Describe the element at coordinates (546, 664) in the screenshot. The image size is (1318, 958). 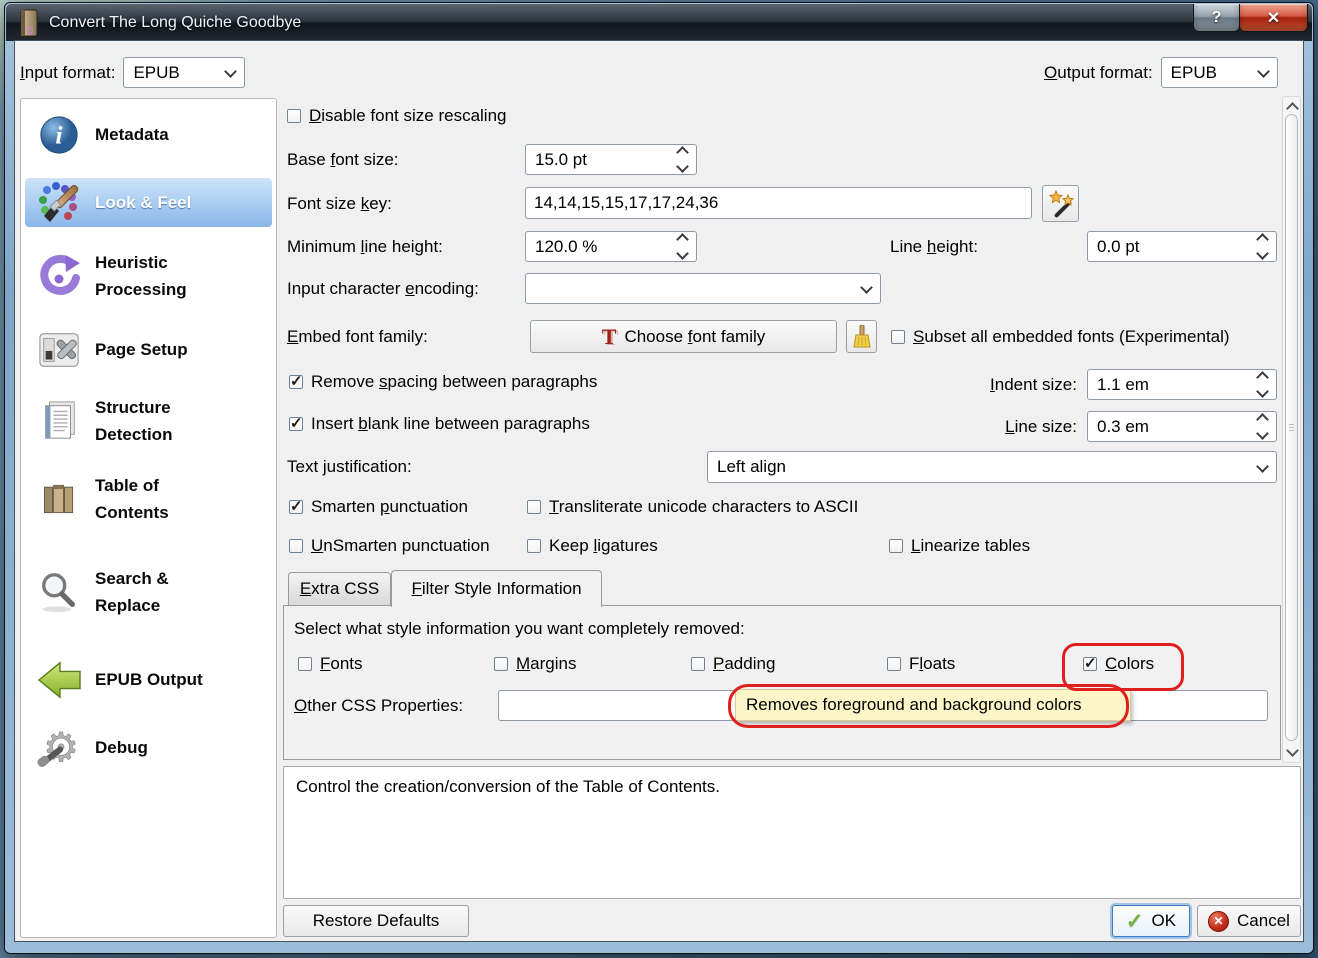
I see `filter-margins-label: Margins` at that location.